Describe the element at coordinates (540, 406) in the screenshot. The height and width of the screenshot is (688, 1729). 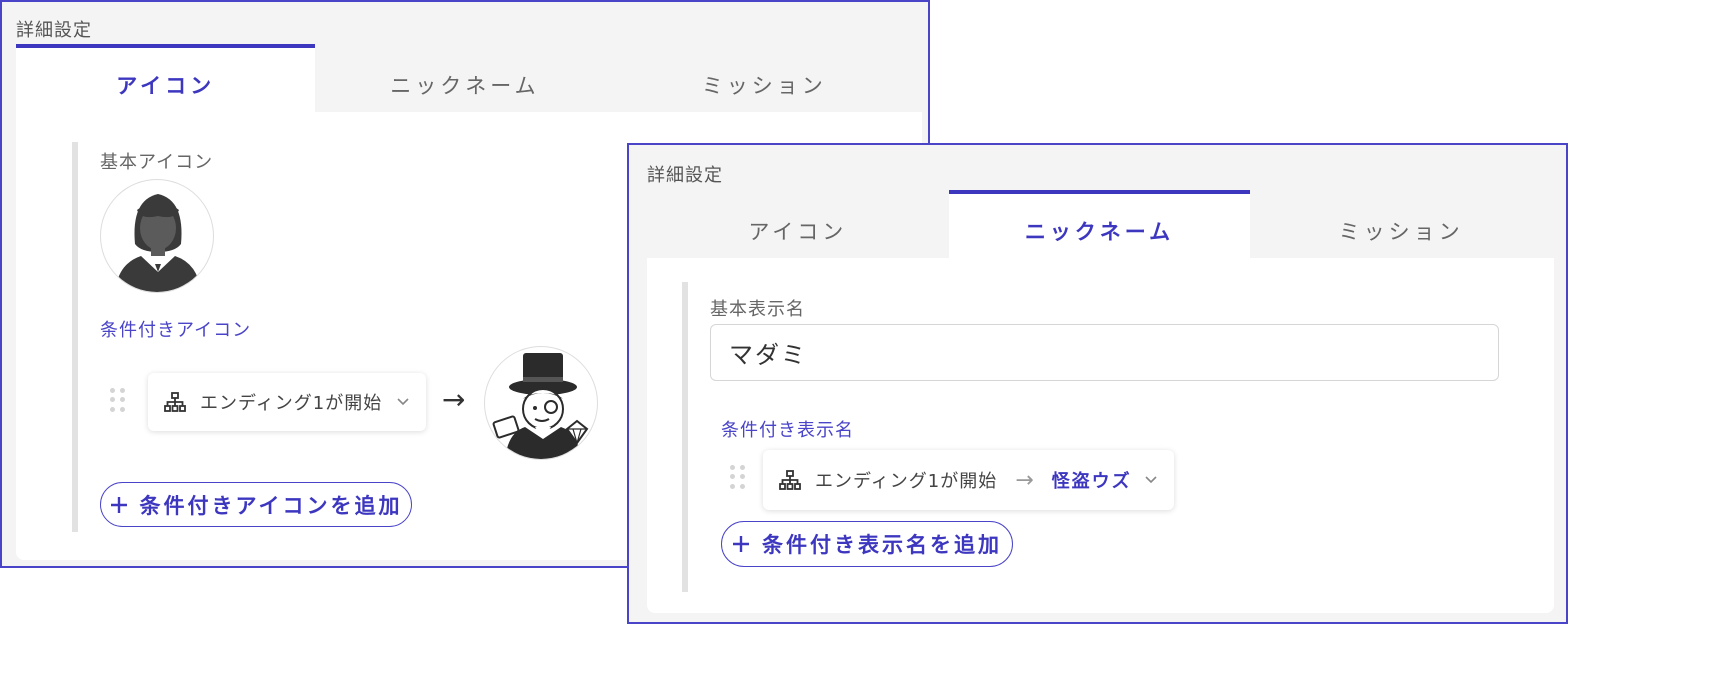
I see `phantom-thief-icon` at that location.